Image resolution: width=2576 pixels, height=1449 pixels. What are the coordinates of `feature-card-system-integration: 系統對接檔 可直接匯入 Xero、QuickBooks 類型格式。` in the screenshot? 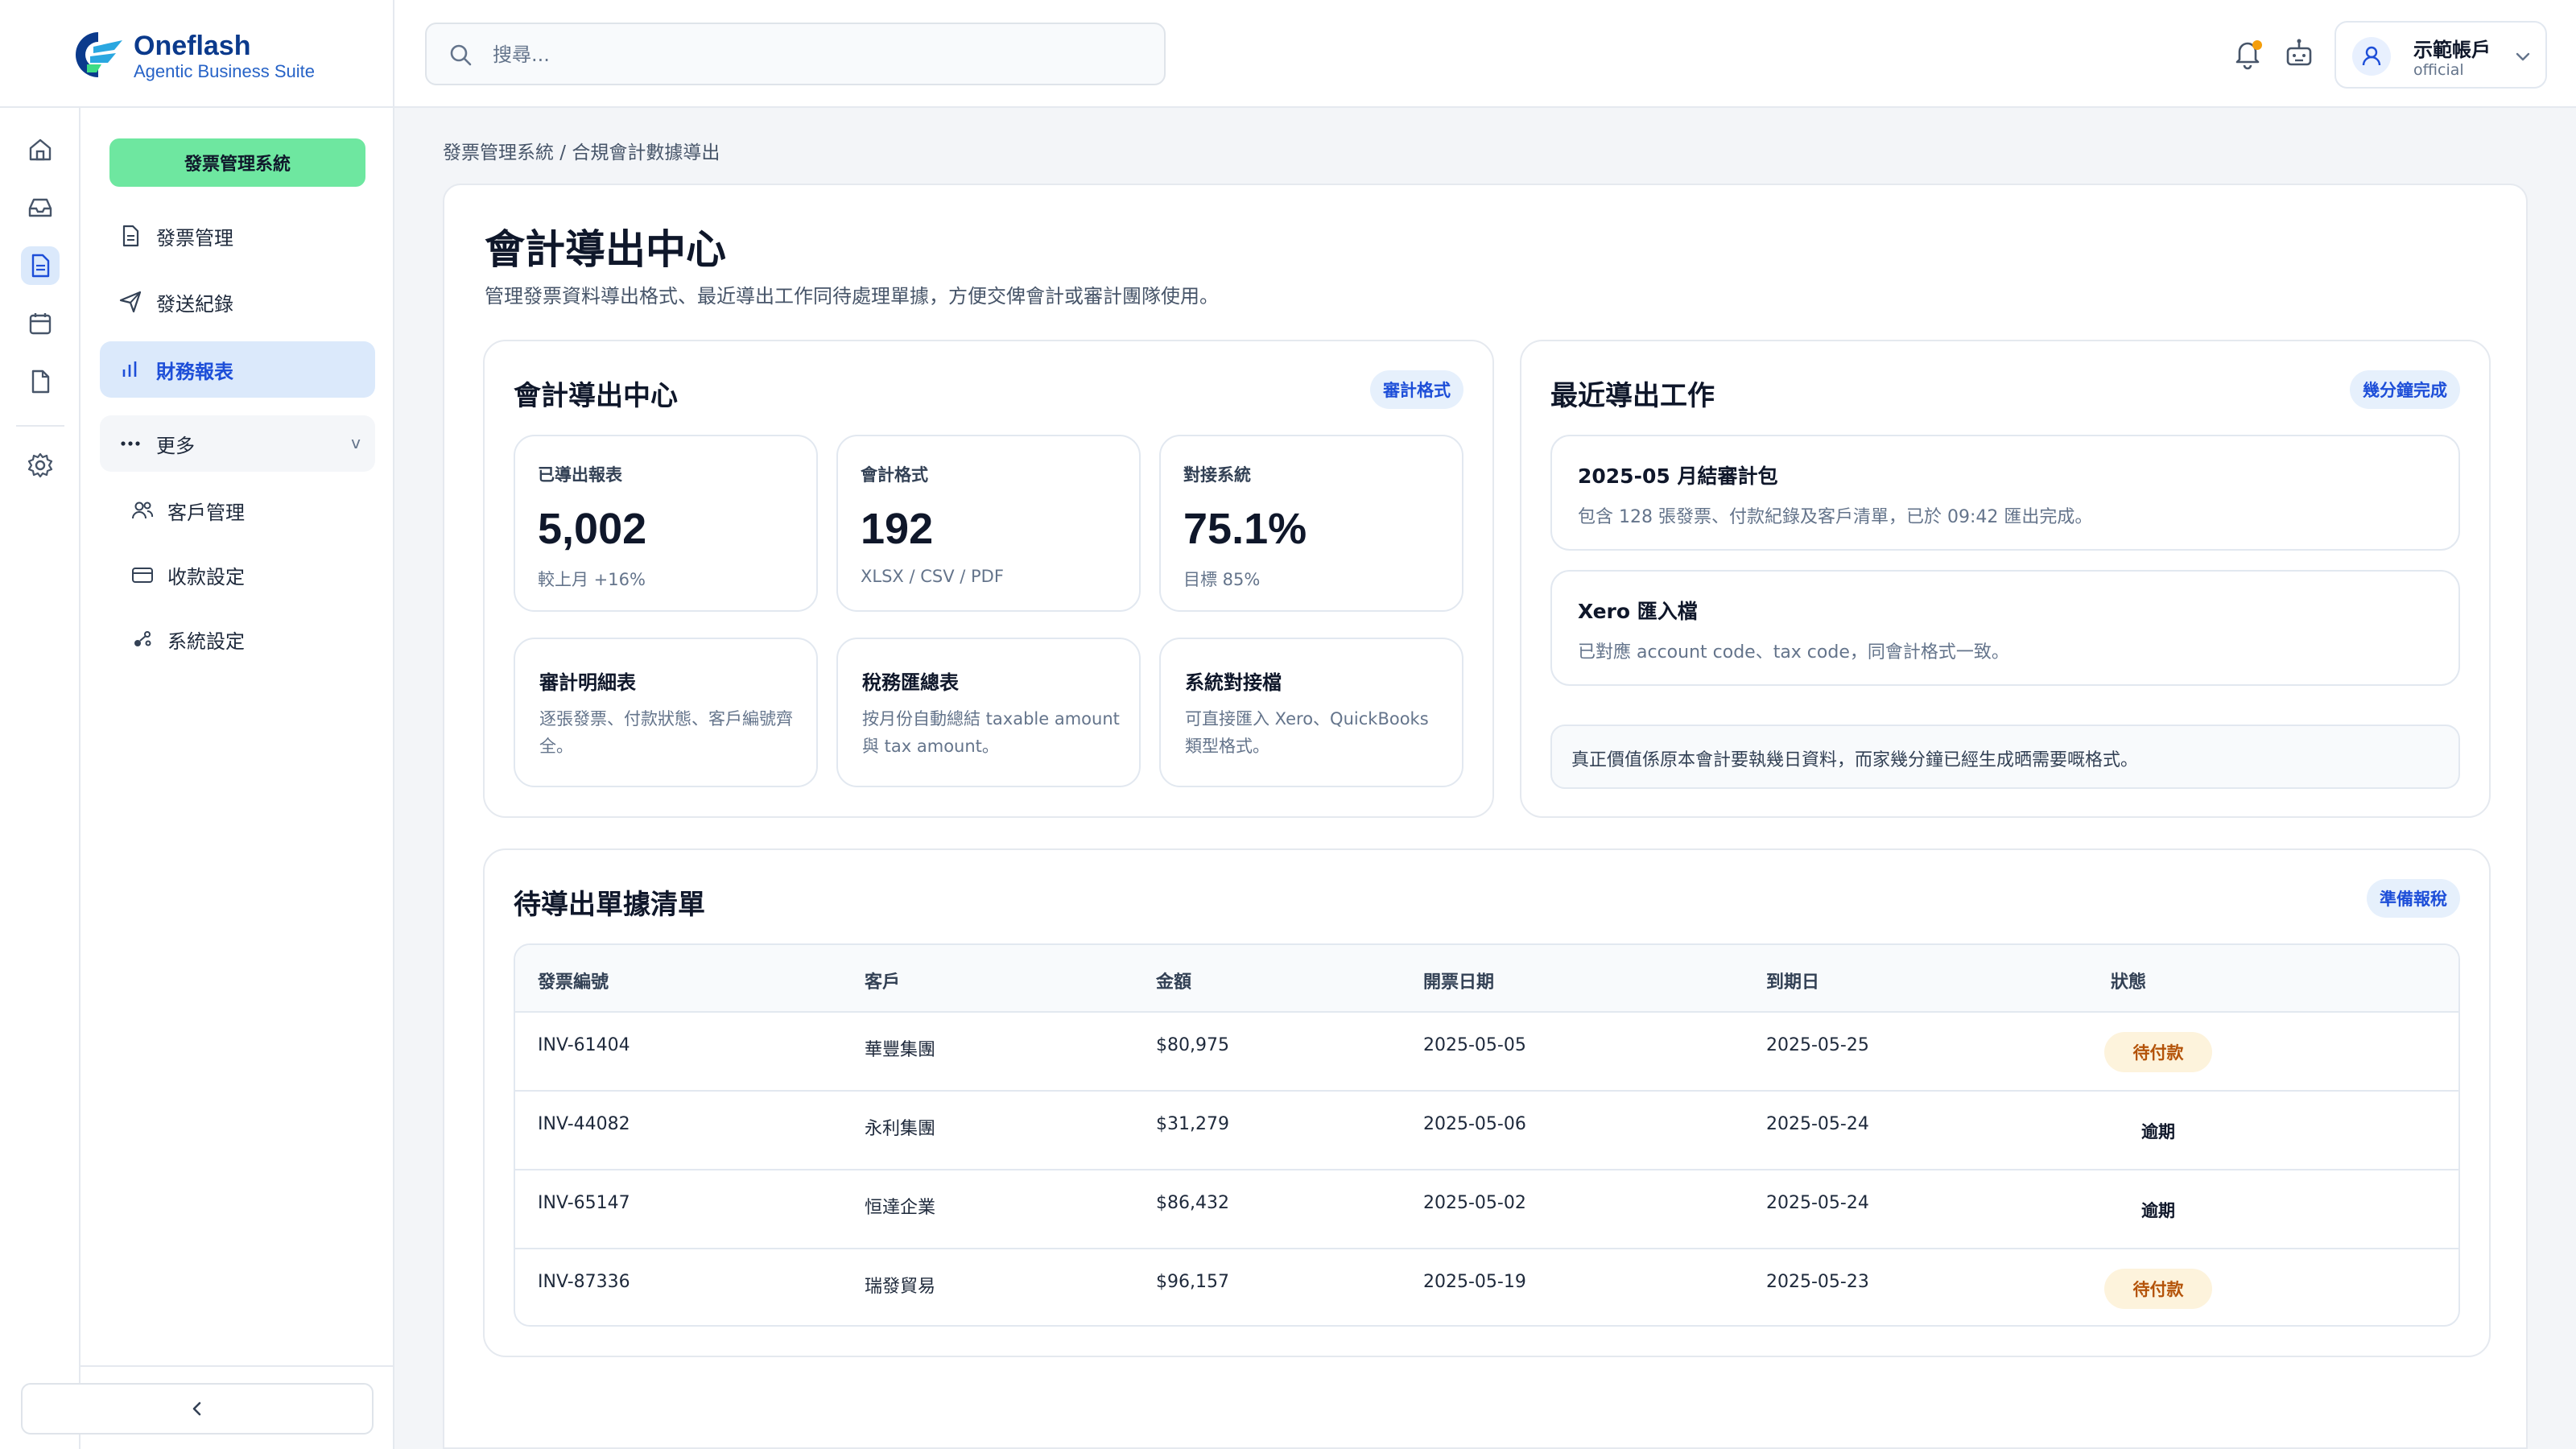 It's located at (1311, 712).